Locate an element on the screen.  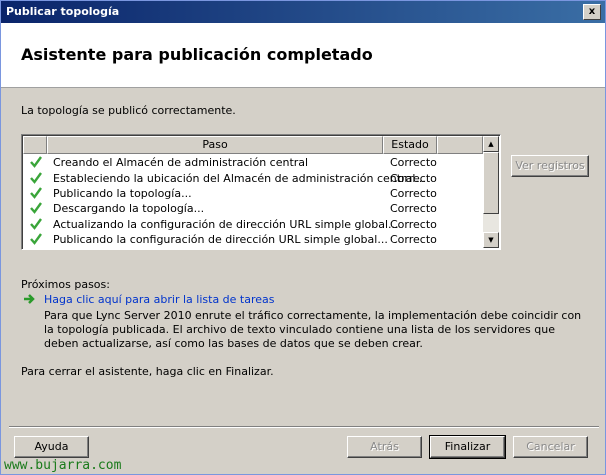
title-bar: Publicar topología x is located at coordinates (303, 12).